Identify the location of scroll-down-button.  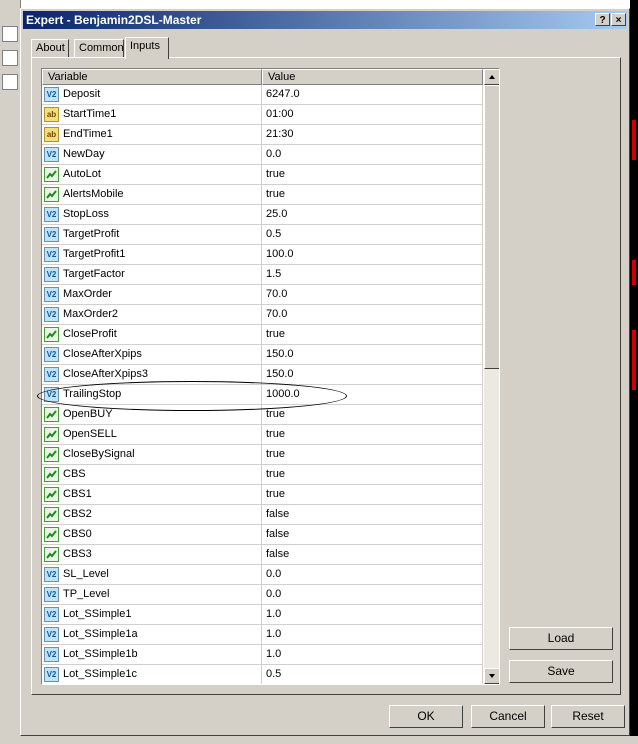
(491, 676).